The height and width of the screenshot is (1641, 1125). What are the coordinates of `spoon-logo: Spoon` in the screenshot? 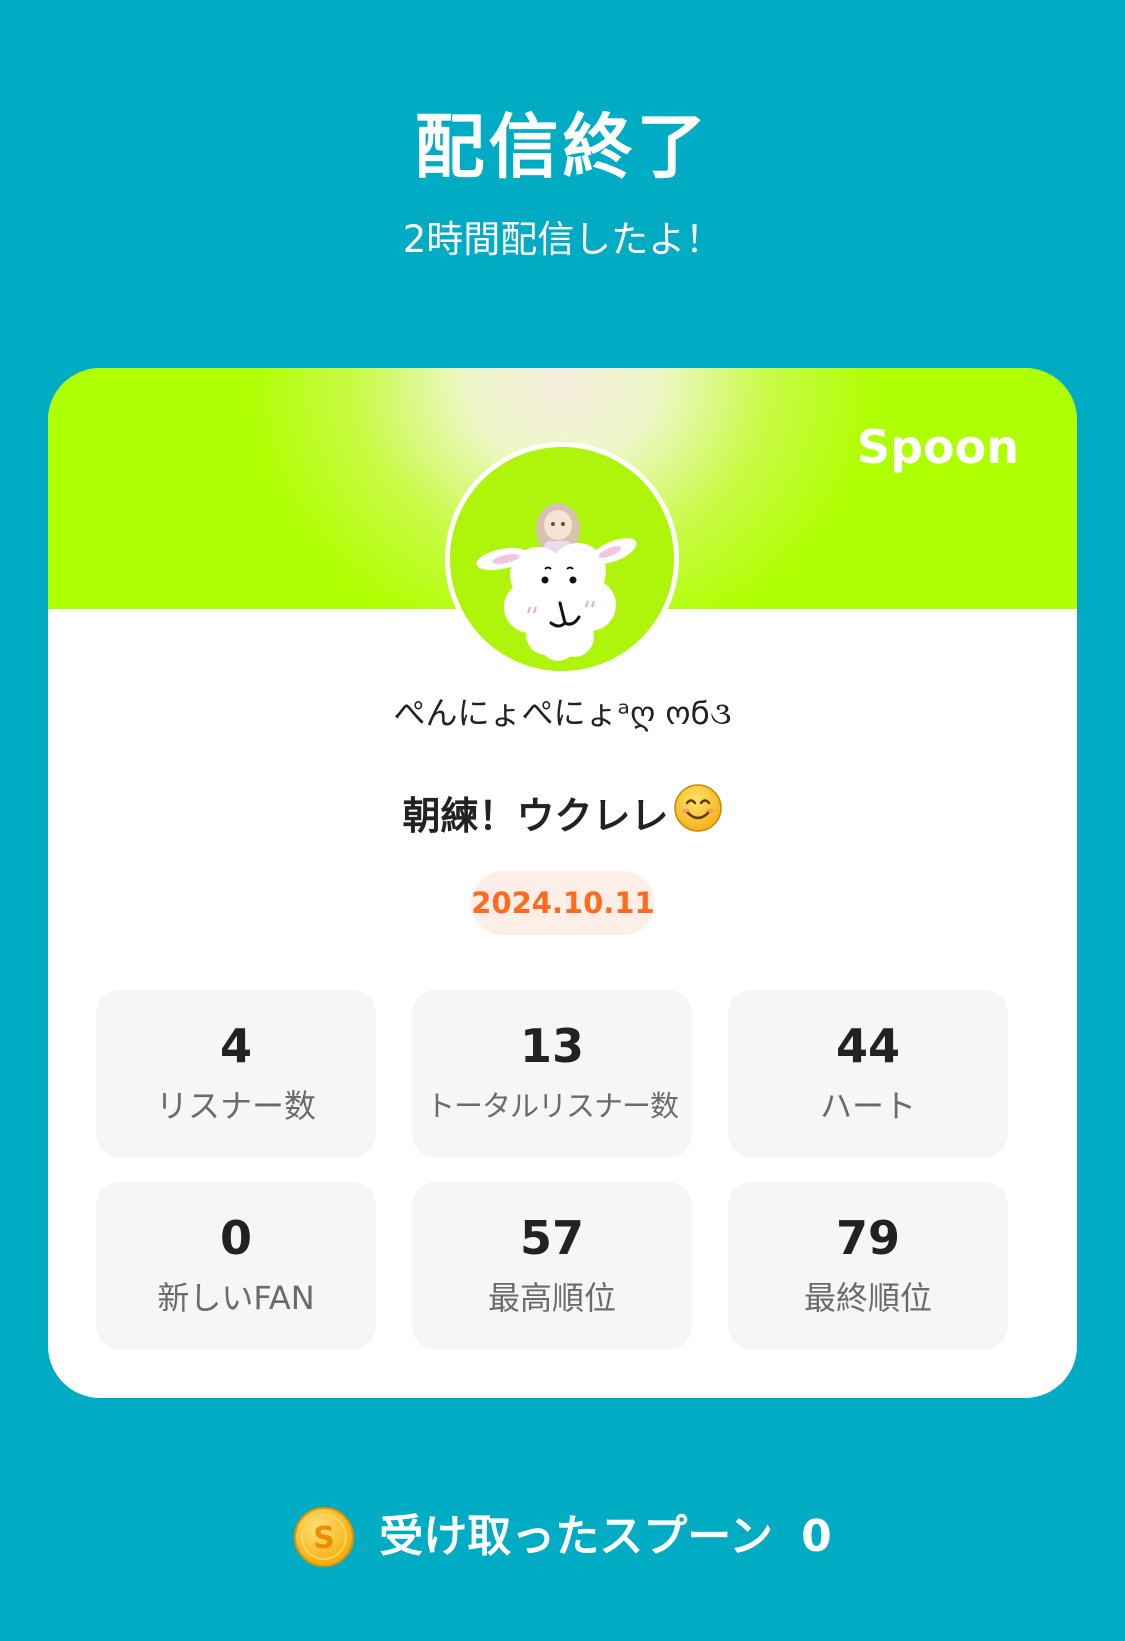 It's located at (937, 447).